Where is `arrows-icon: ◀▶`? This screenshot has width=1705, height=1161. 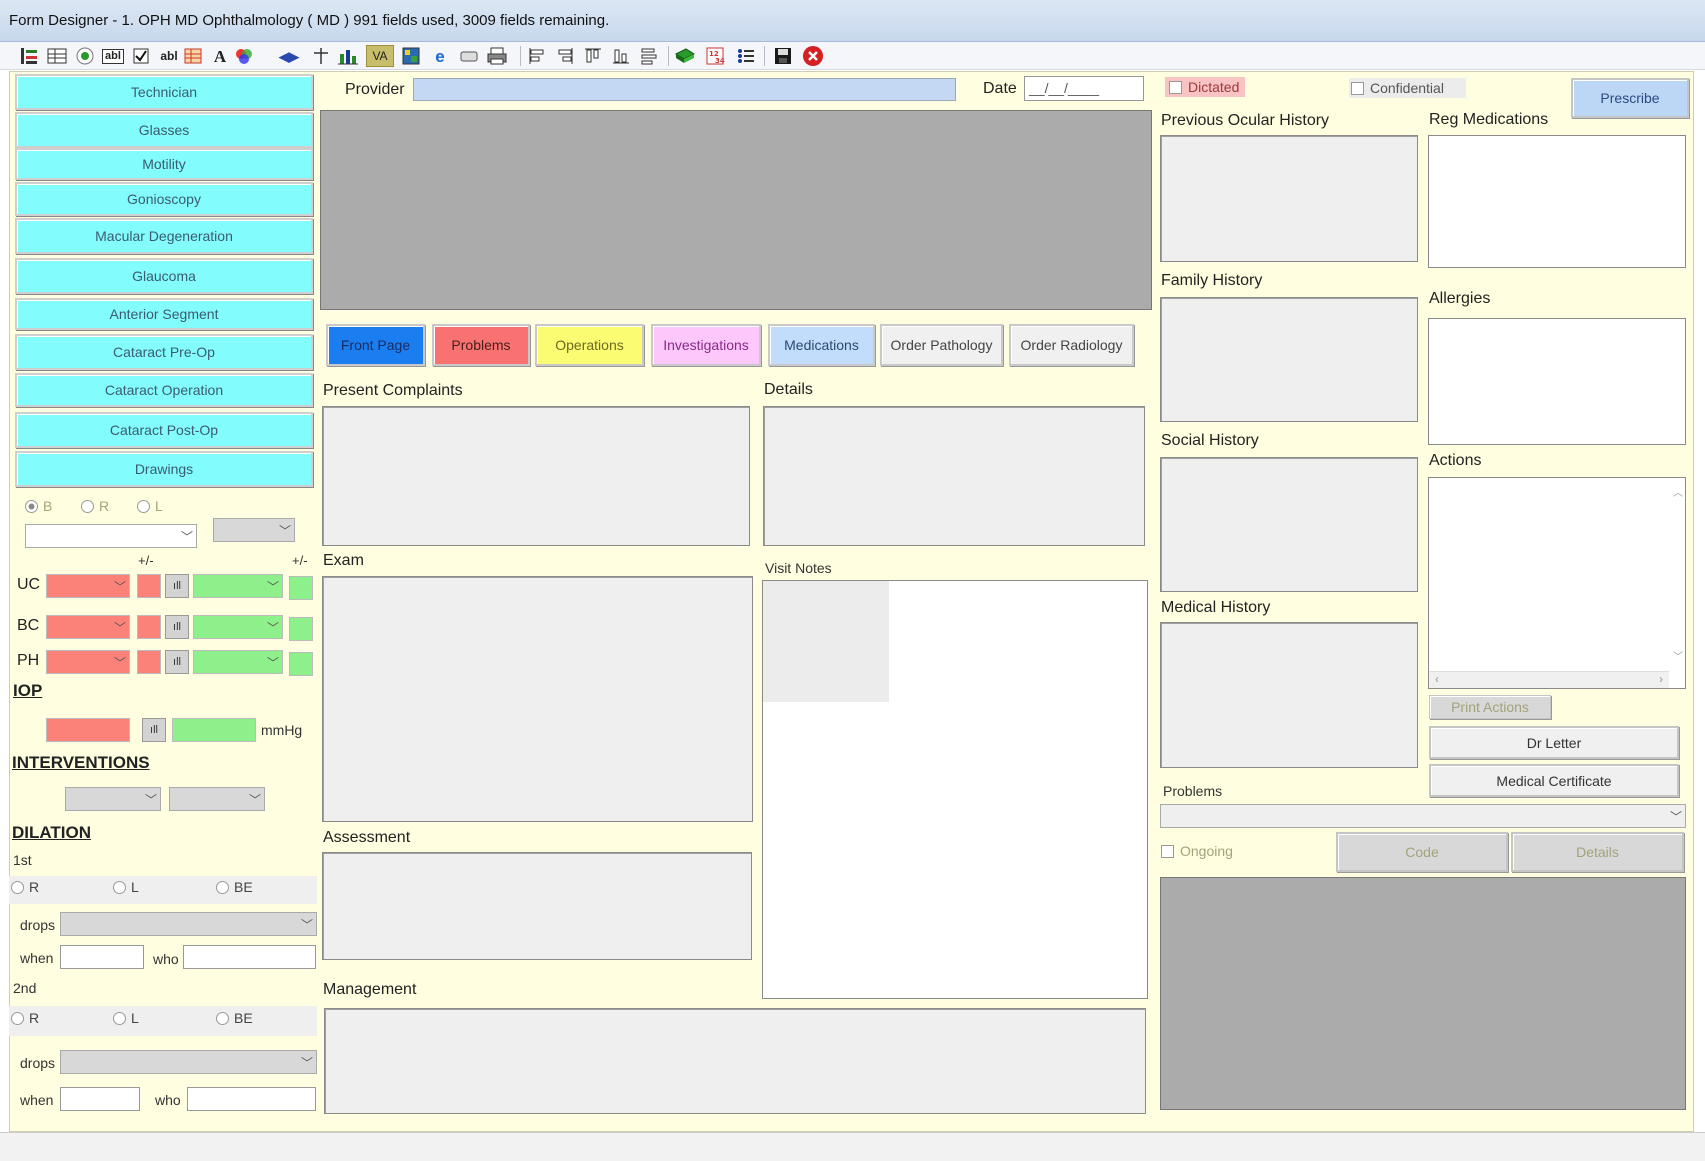
arrows-icon: ◀▶ is located at coordinates (289, 56).